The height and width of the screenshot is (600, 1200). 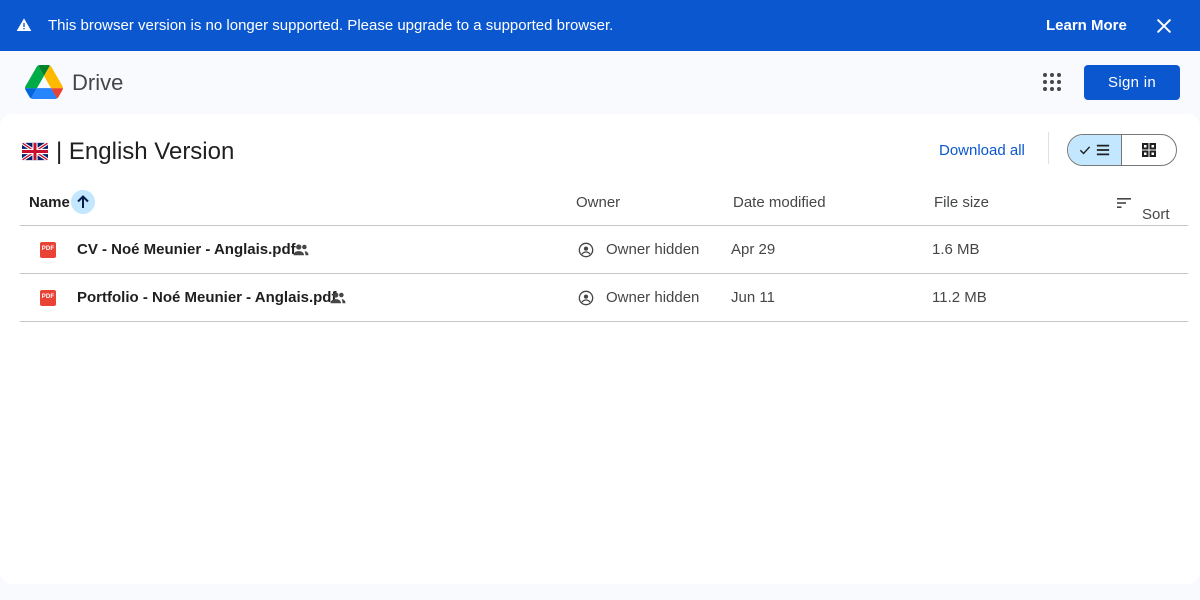 What do you see at coordinates (1156, 214) in the screenshot?
I see `sort-label: Sort` at bounding box center [1156, 214].